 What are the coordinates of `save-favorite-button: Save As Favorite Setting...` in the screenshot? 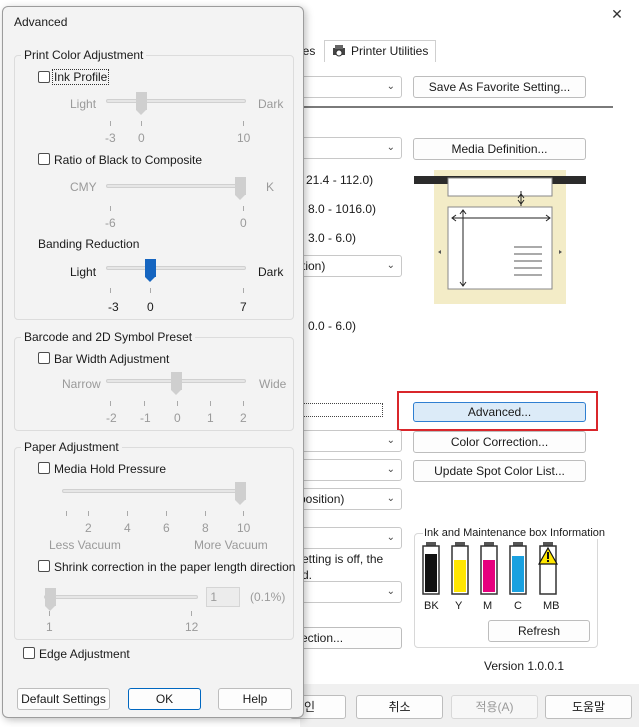 It's located at (499, 87).